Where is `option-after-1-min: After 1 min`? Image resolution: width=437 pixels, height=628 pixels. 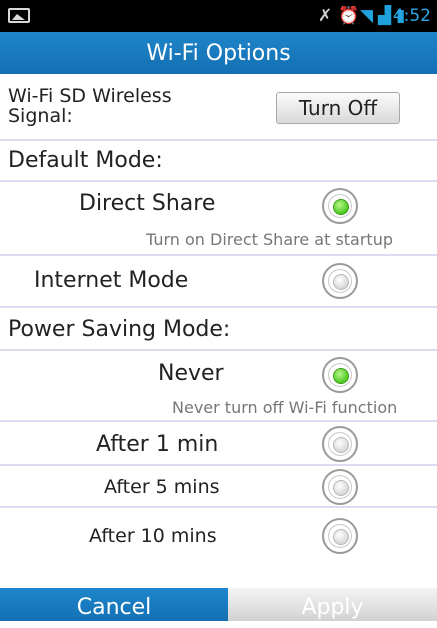 option-after-1-min: After 1 min is located at coordinates (218, 444).